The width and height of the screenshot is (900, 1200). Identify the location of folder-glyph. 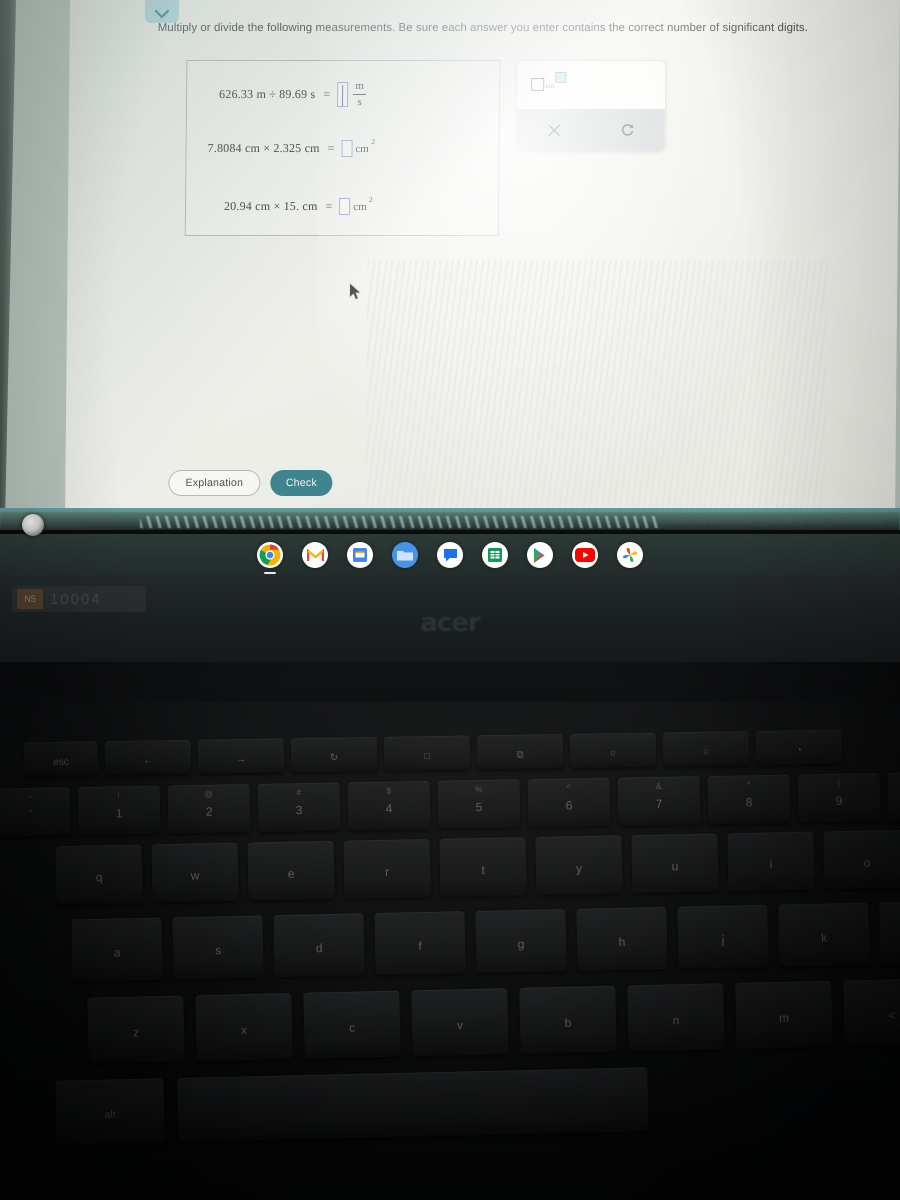
(405, 556).